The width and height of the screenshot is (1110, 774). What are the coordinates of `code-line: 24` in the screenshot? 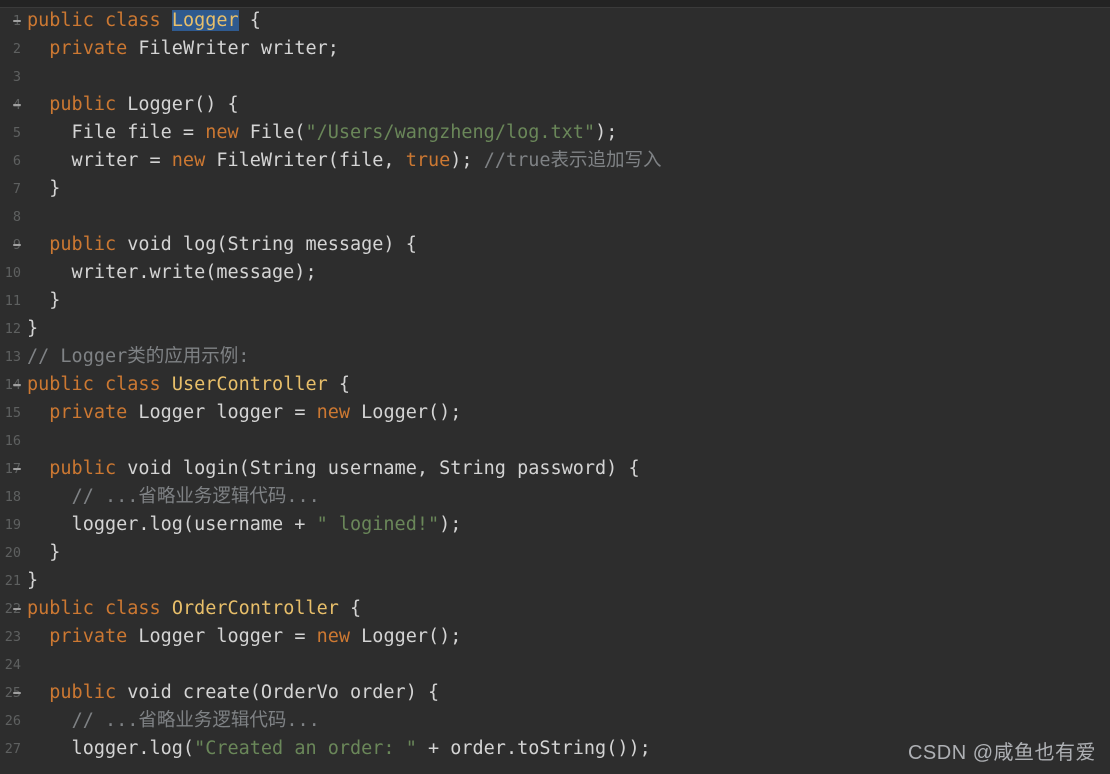 It's located at (555, 665).